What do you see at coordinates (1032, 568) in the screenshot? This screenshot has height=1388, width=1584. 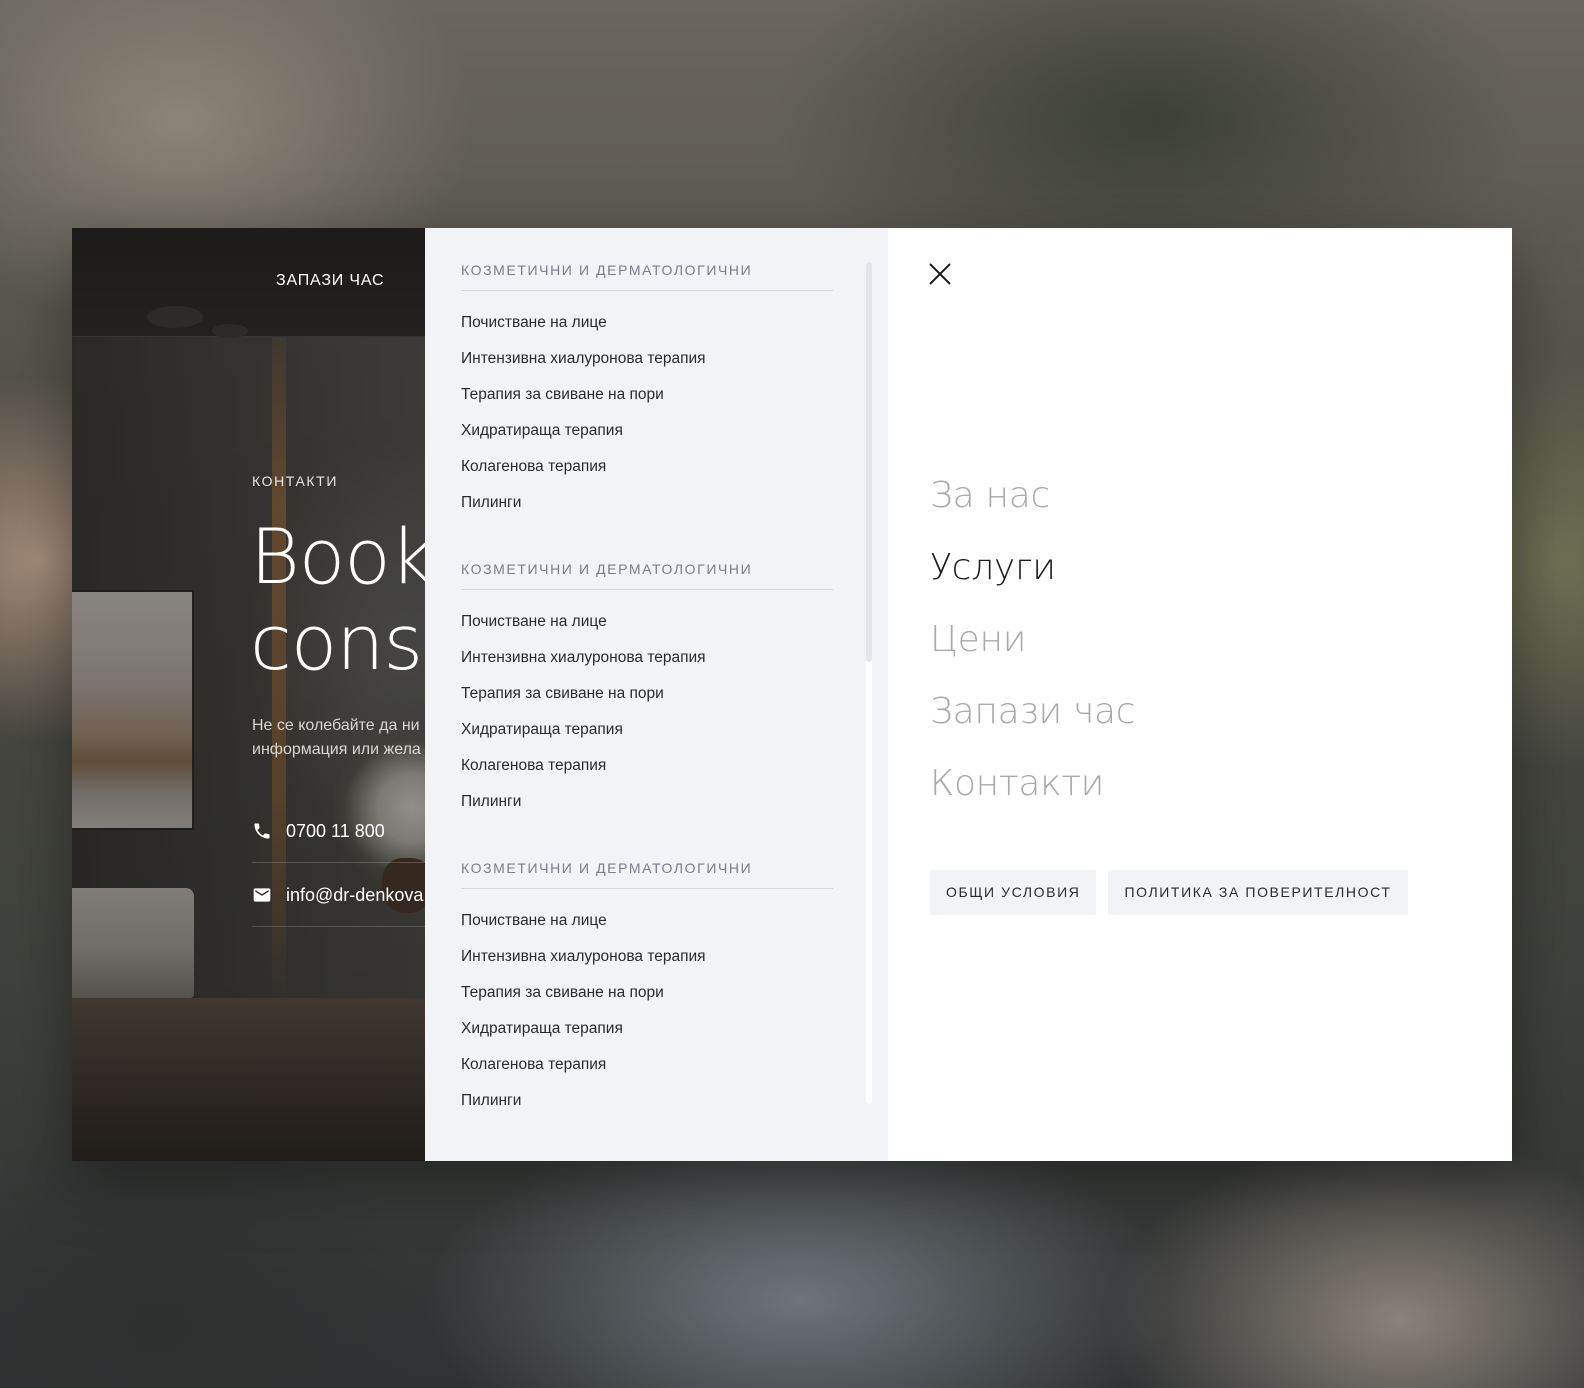 I see `nav-item-services: Услуги` at bounding box center [1032, 568].